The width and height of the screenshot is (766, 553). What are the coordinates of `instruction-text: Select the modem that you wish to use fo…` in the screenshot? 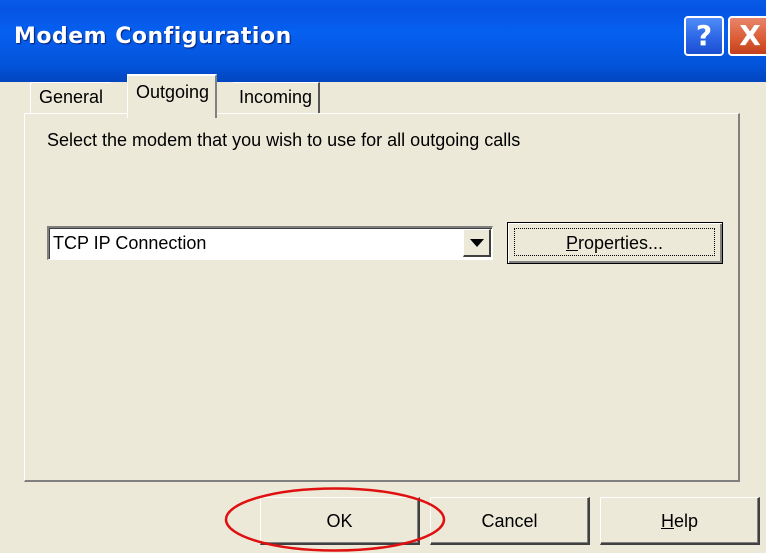 It's located at (284, 140).